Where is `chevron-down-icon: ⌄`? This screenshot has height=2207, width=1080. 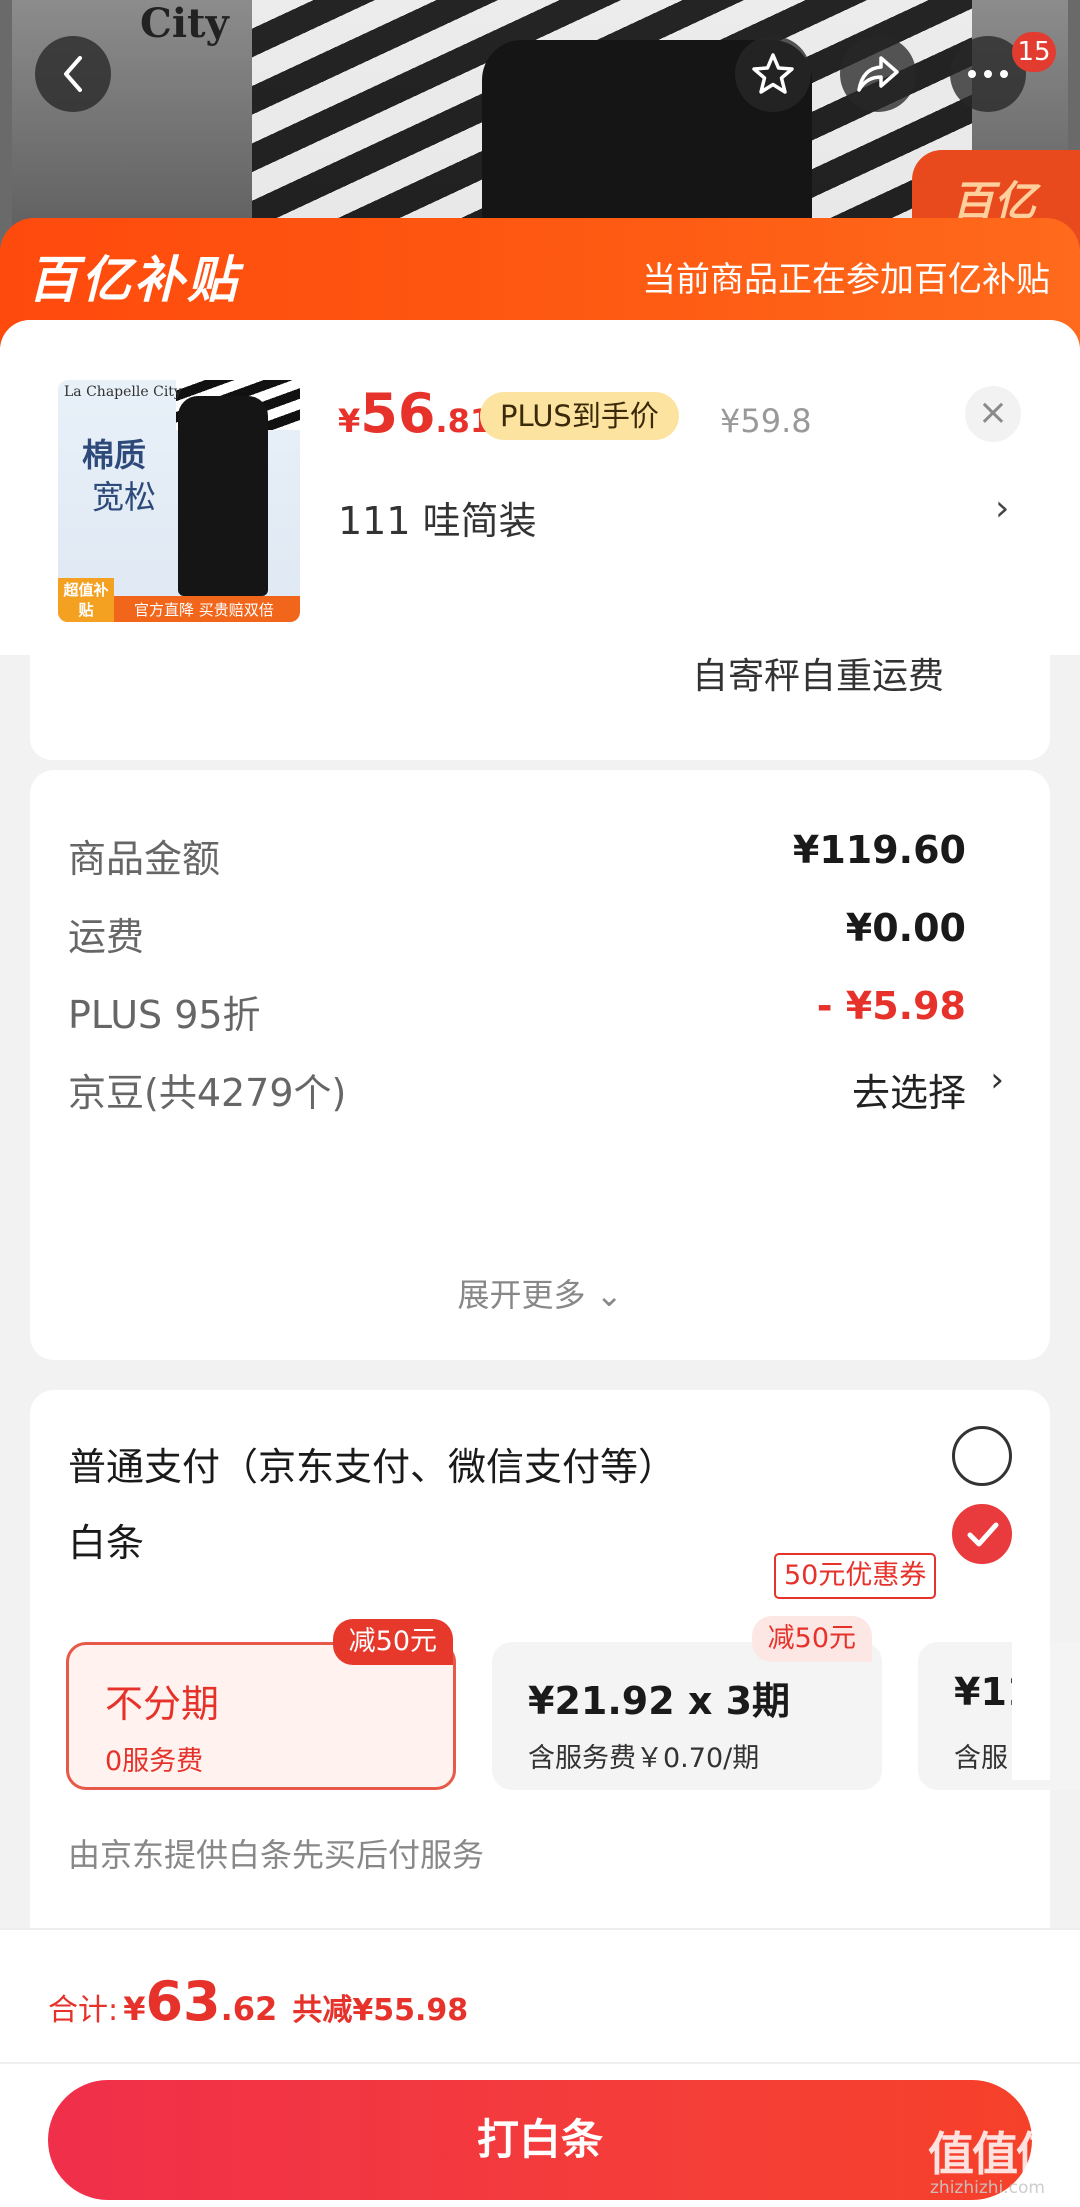
chevron-down-icon: ⌄ is located at coordinates (609, 1295).